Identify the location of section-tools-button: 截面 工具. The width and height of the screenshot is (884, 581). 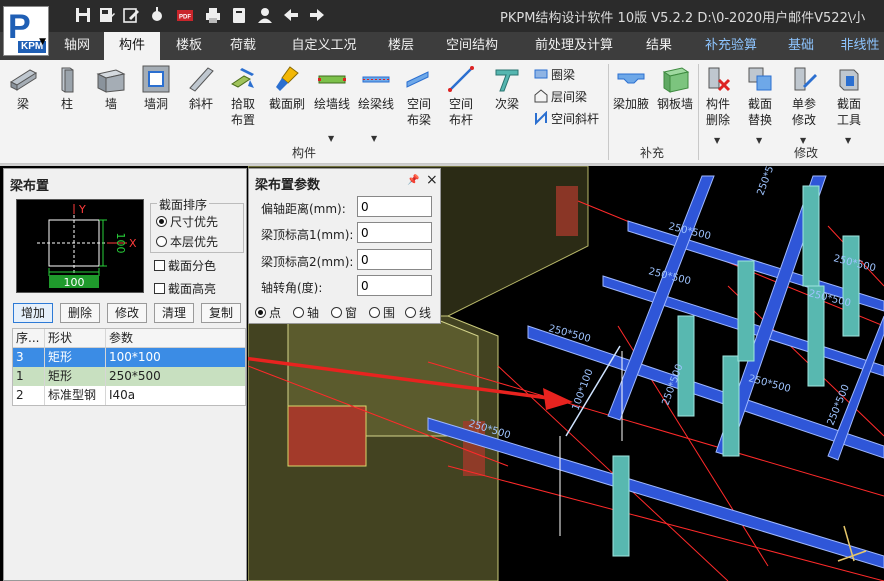
(849, 96).